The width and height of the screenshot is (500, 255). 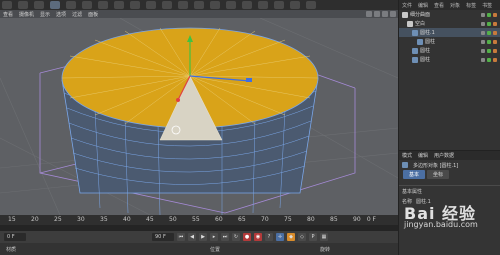 I want to click on position-label: 位置, so click(x=215, y=249).